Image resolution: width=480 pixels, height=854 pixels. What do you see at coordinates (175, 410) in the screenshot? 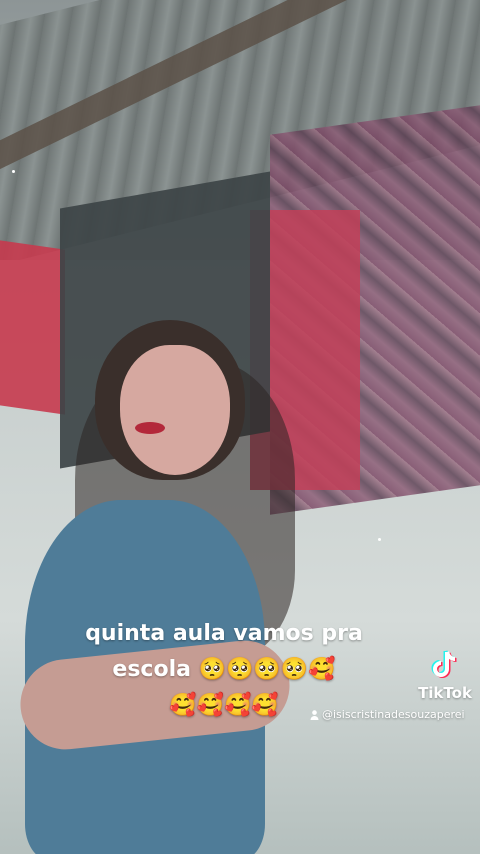
I see `face` at bounding box center [175, 410].